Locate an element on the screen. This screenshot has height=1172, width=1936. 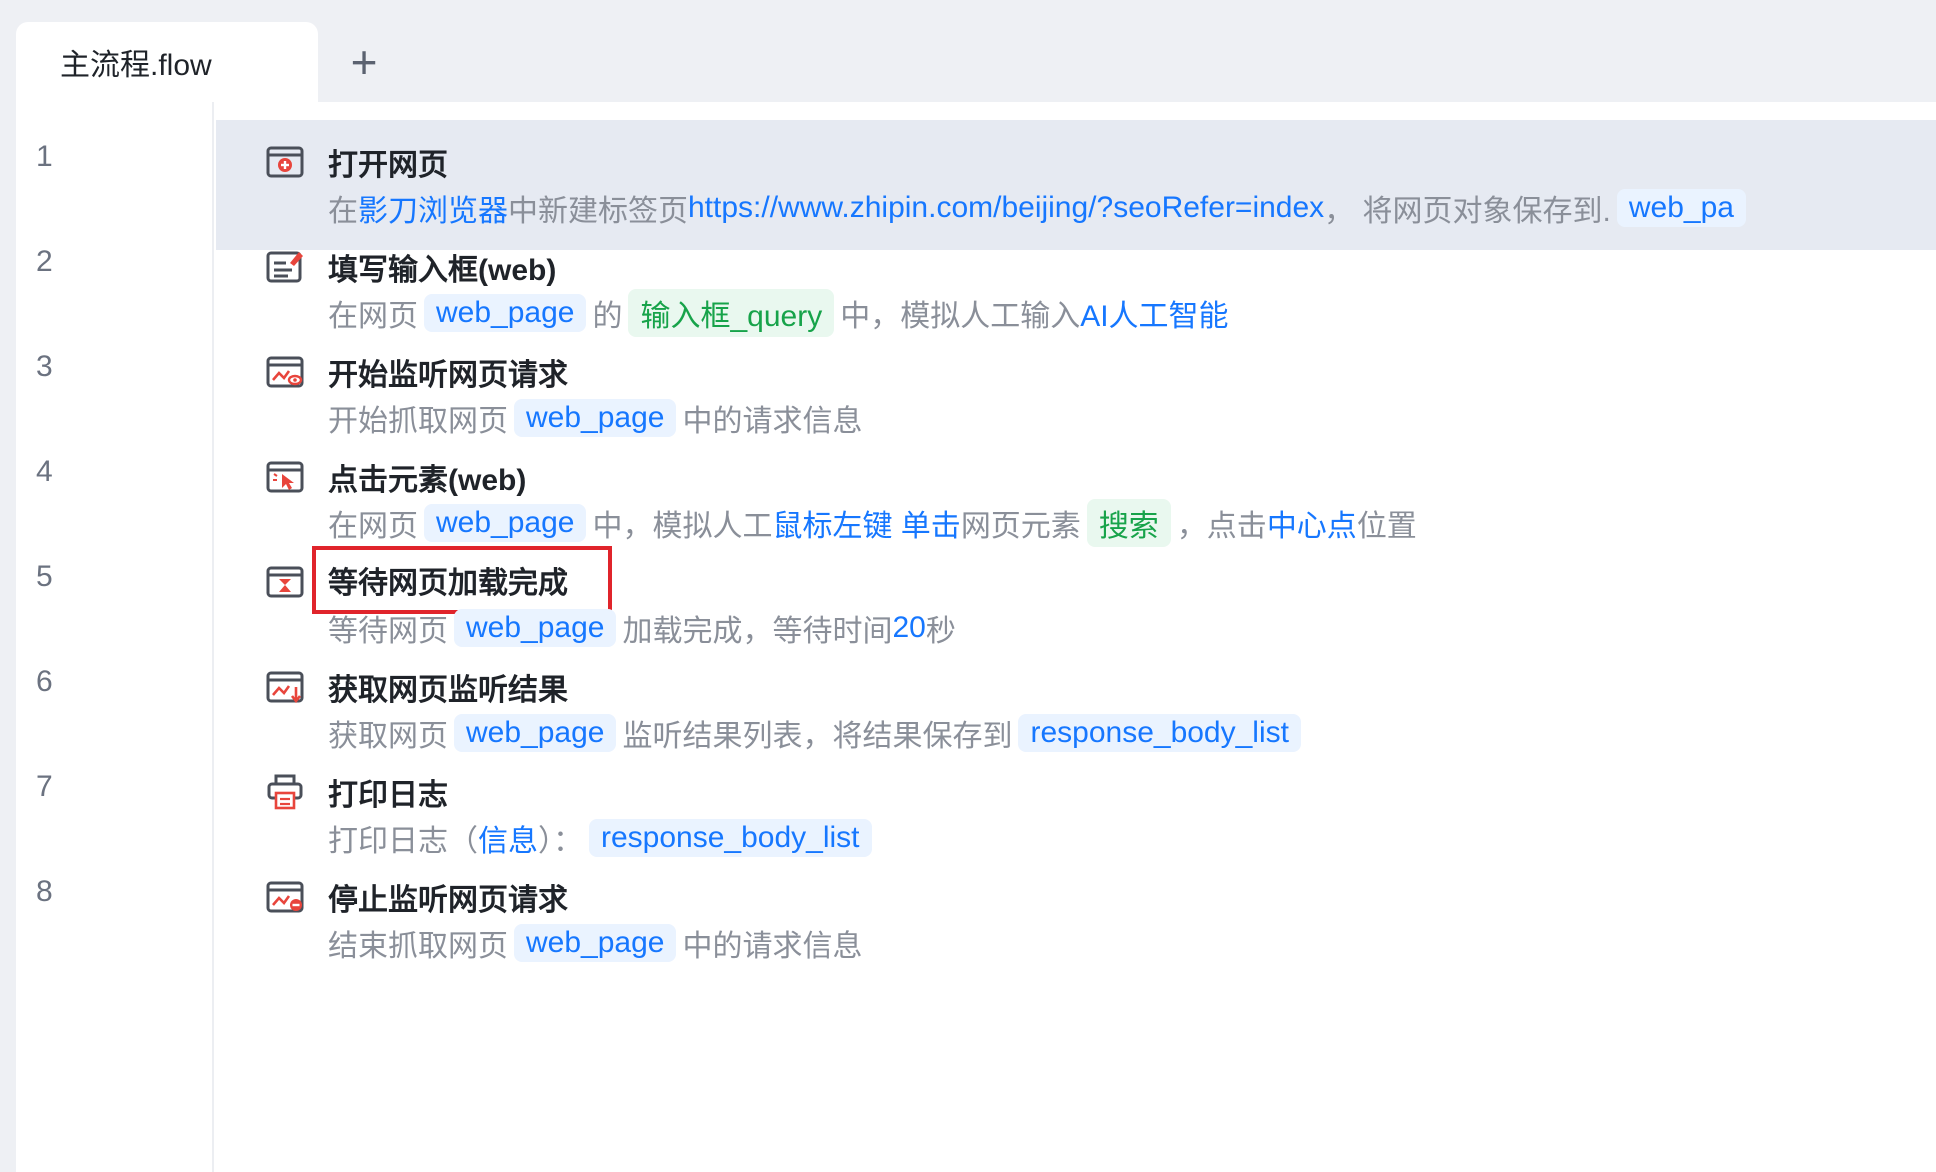
description-text: 获取网页 is located at coordinates (388, 736).